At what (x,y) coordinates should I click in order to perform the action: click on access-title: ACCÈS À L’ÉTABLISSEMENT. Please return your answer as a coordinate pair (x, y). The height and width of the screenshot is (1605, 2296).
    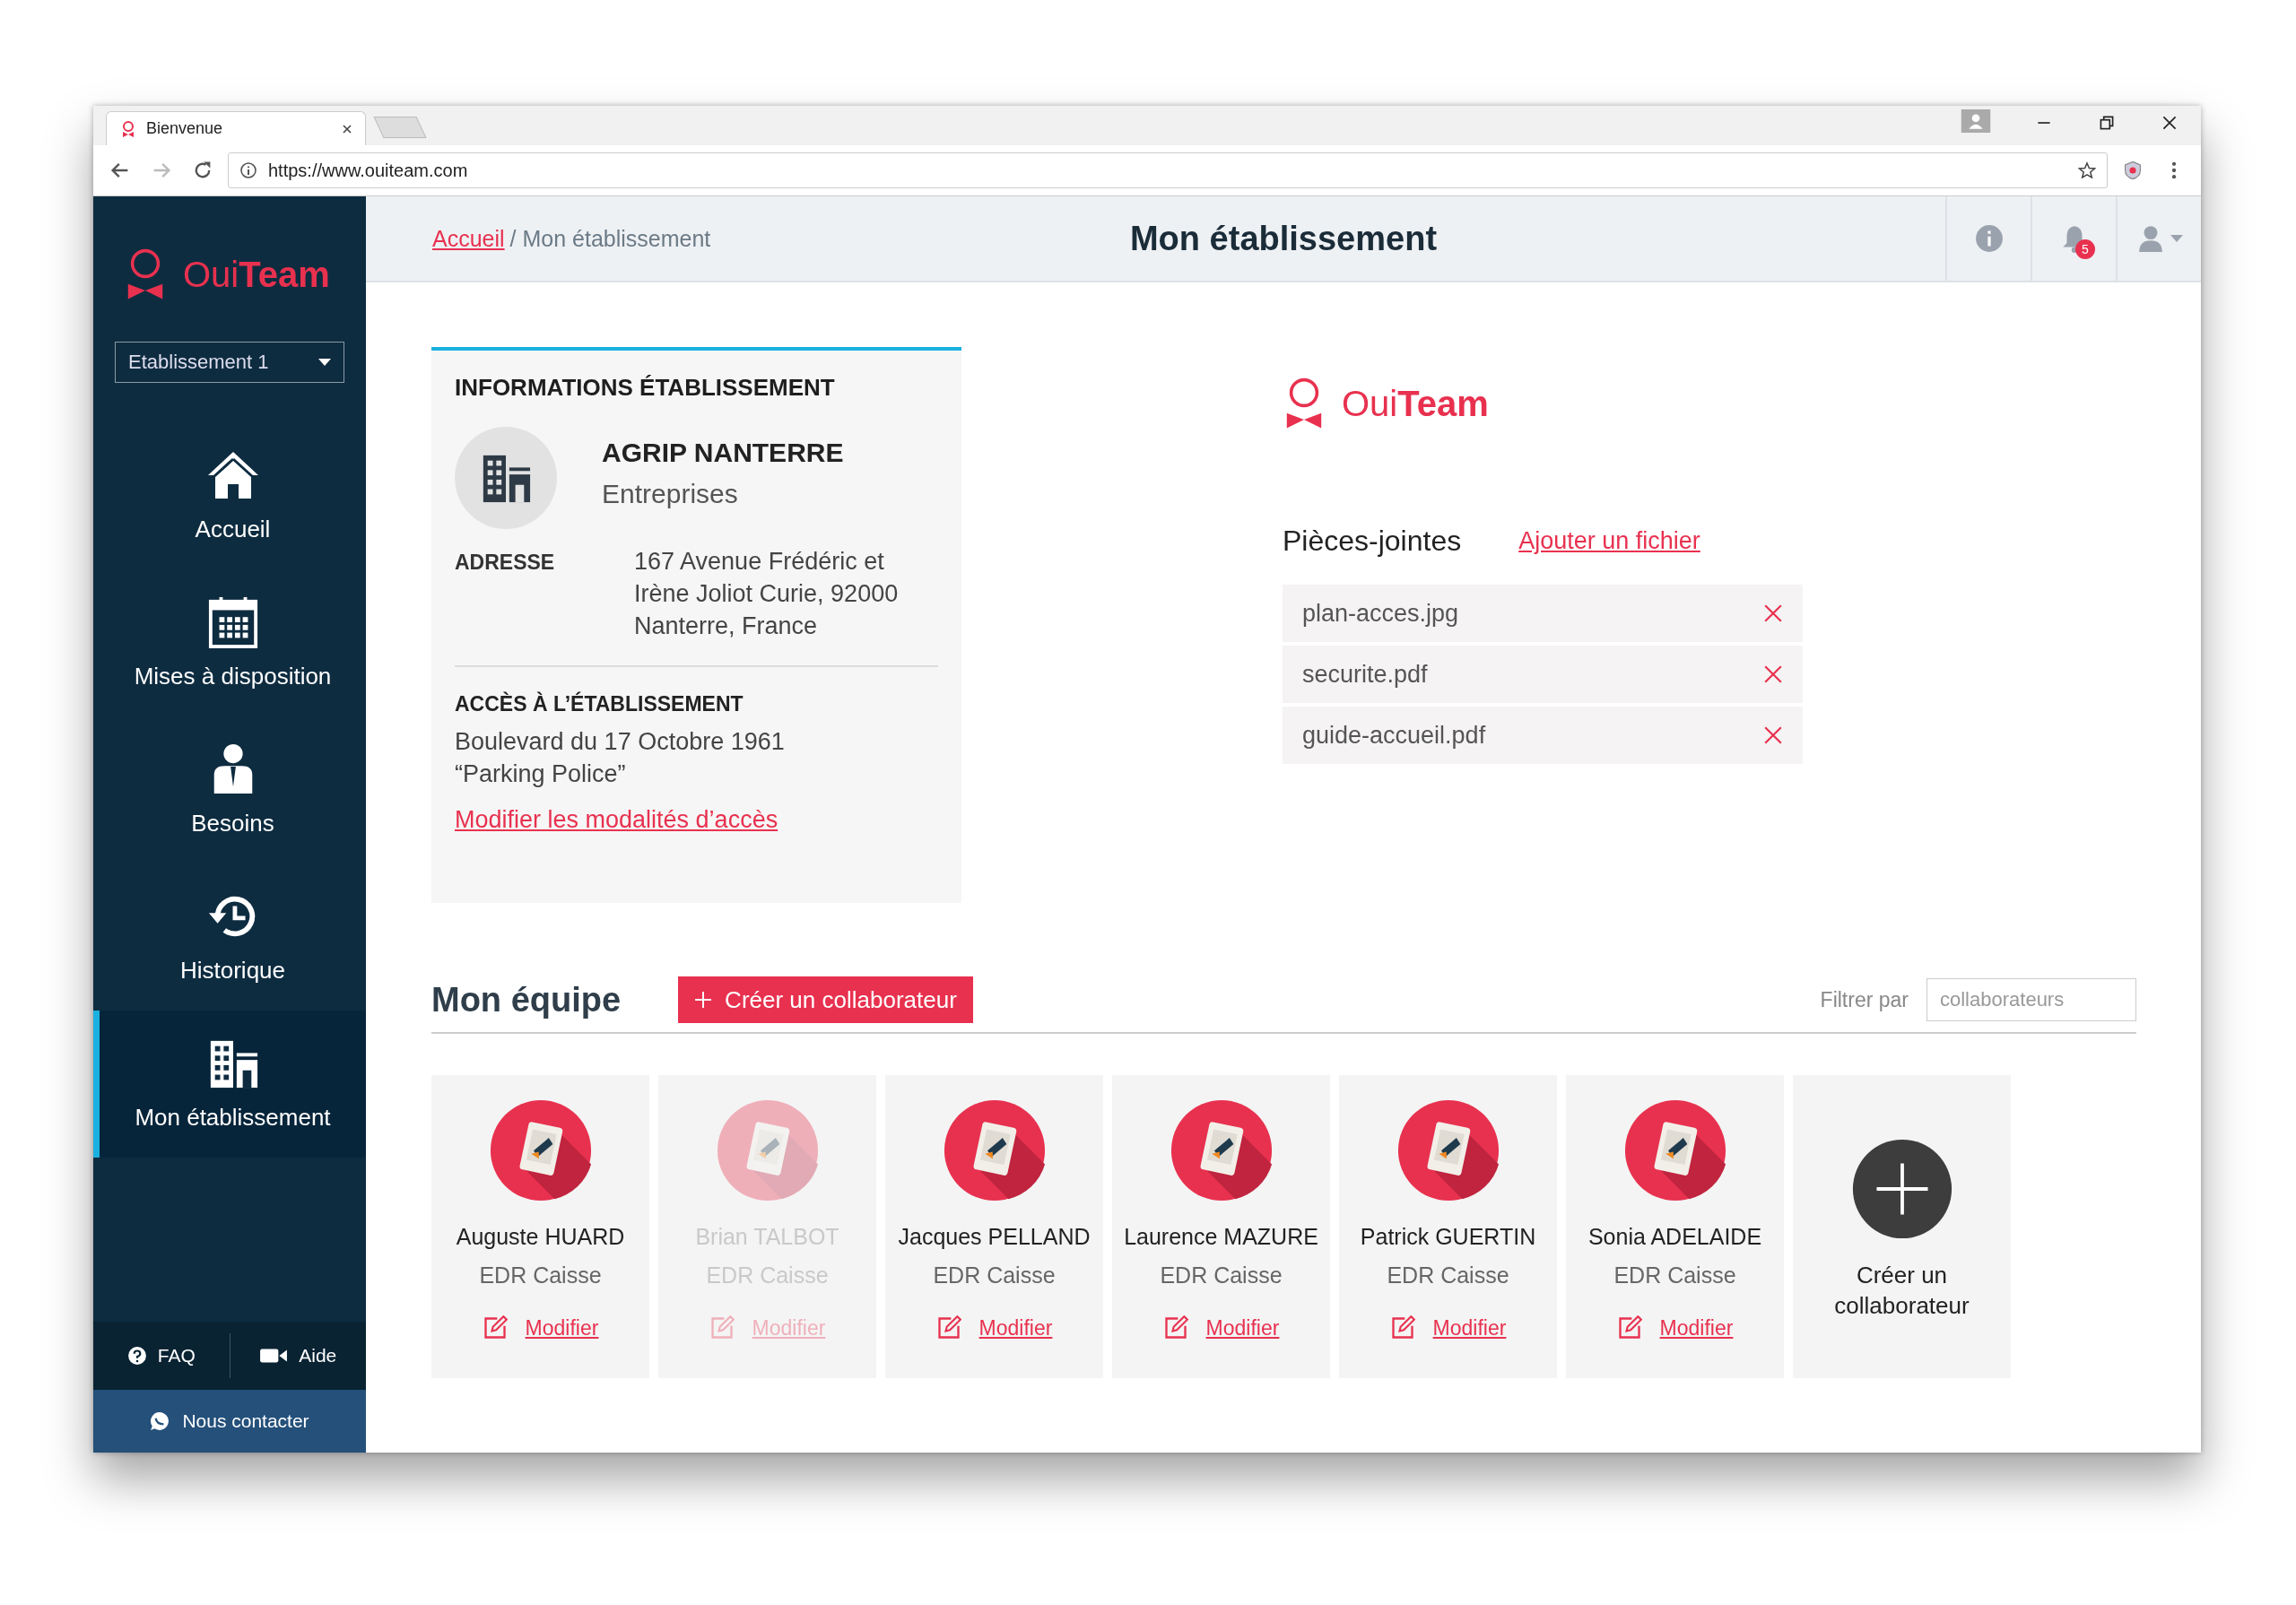
    Looking at the image, I should click on (599, 704).